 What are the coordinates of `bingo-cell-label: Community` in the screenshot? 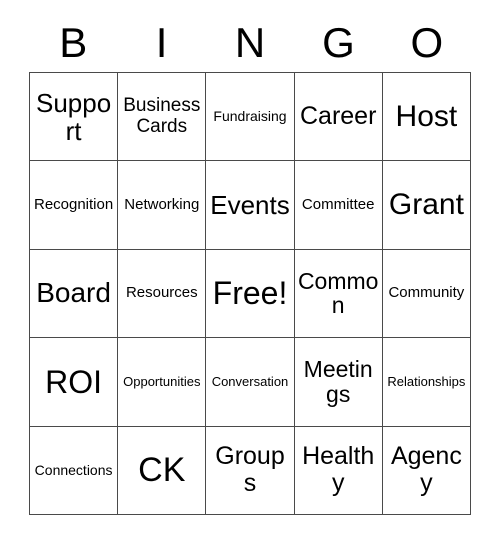 It's located at (426, 293).